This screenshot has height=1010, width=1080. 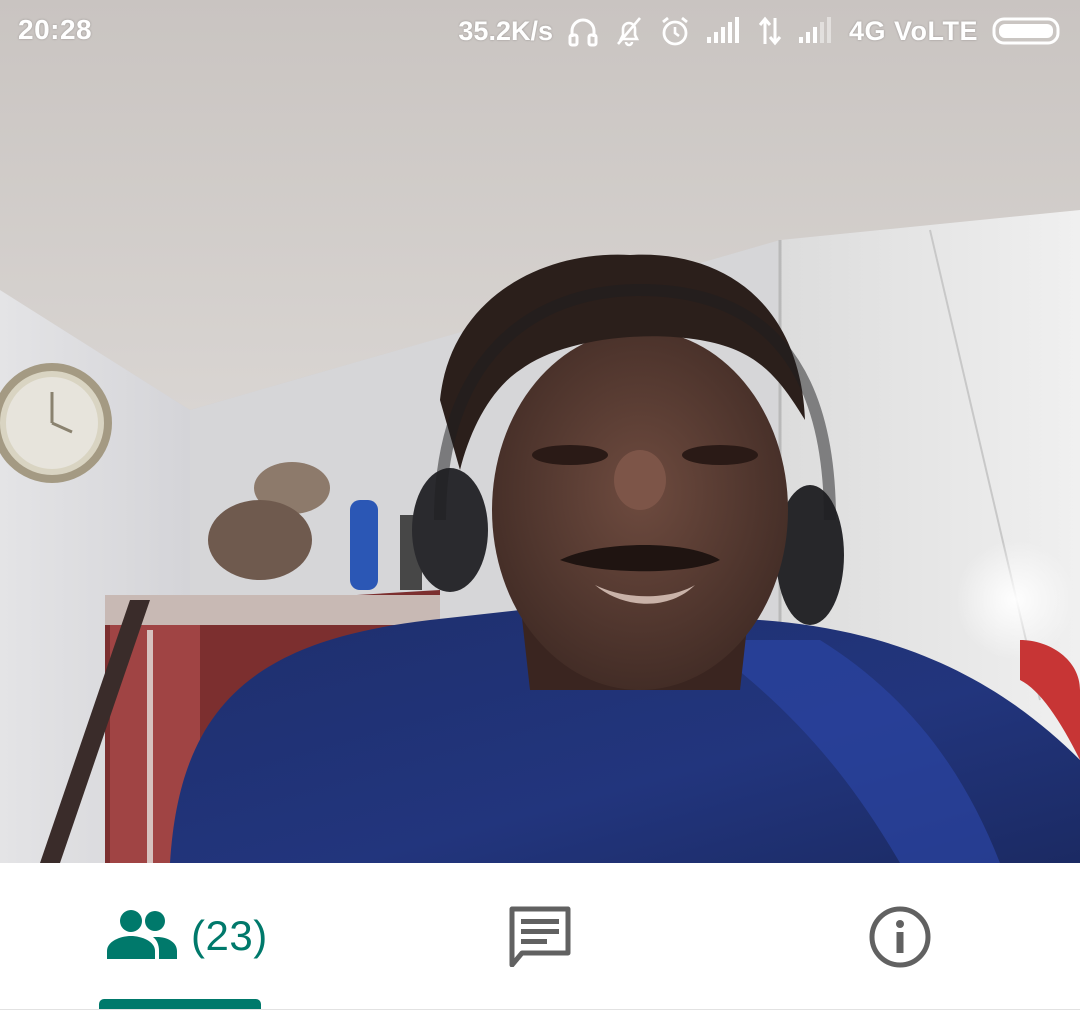 I want to click on battery-icon, so click(x=1028, y=31).